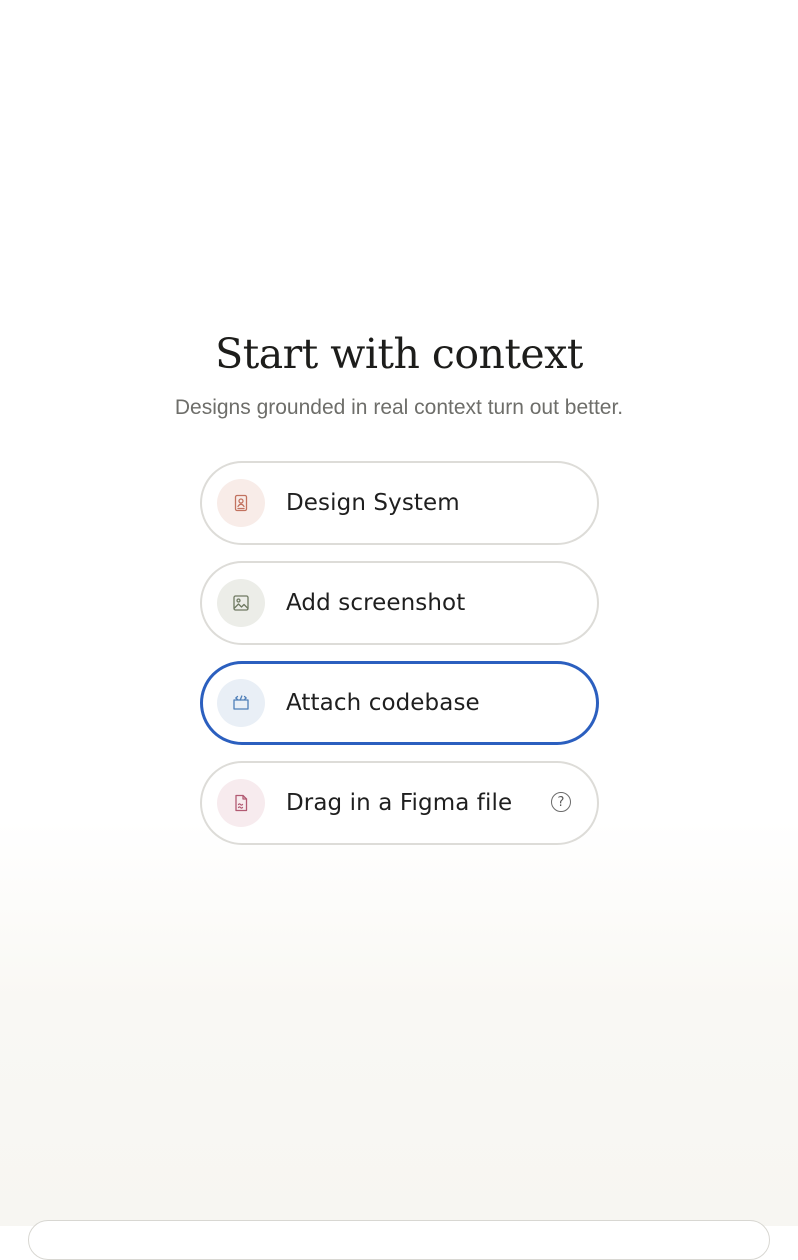  What do you see at coordinates (376, 603) in the screenshot?
I see `option-label: Add screenshot` at bounding box center [376, 603].